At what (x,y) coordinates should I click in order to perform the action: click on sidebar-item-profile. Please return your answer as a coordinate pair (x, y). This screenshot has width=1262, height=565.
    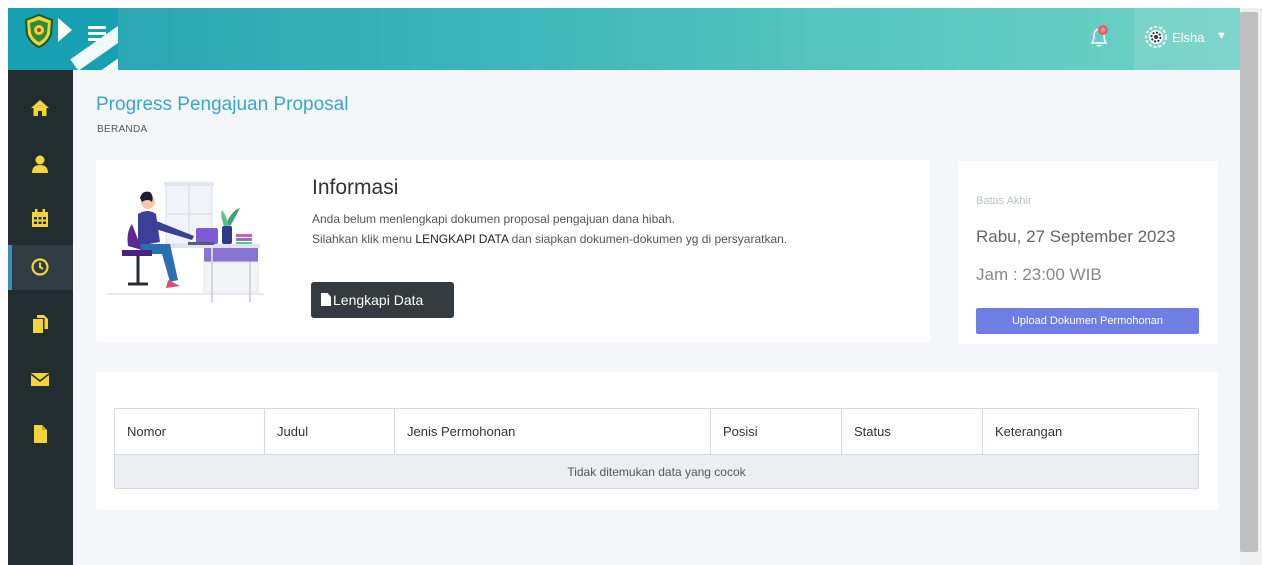
    Looking at the image, I should click on (40, 164).